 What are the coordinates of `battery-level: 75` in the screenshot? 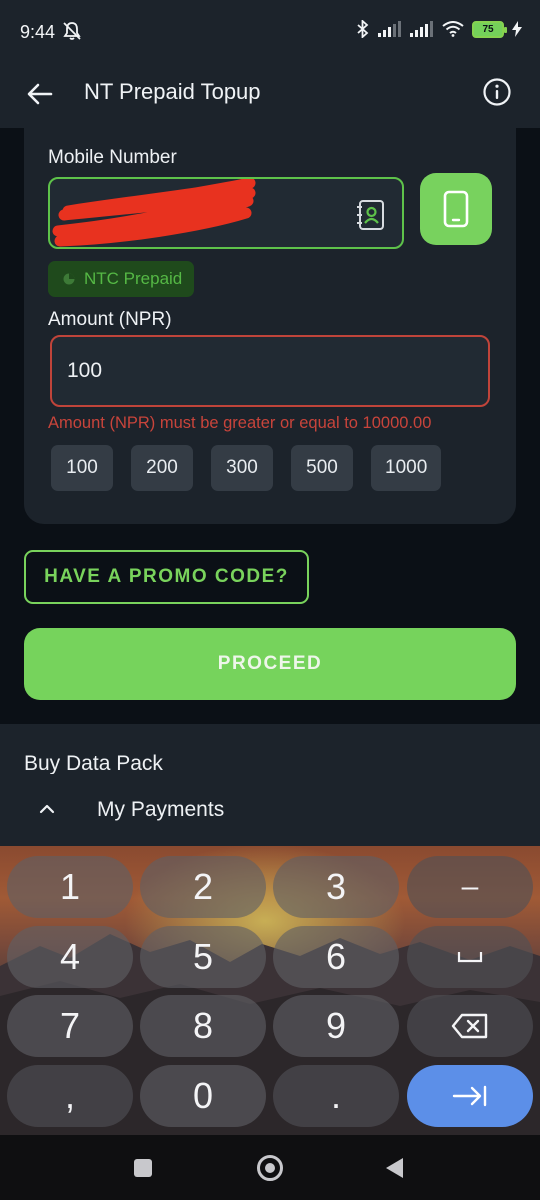 It's located at (488, 29).